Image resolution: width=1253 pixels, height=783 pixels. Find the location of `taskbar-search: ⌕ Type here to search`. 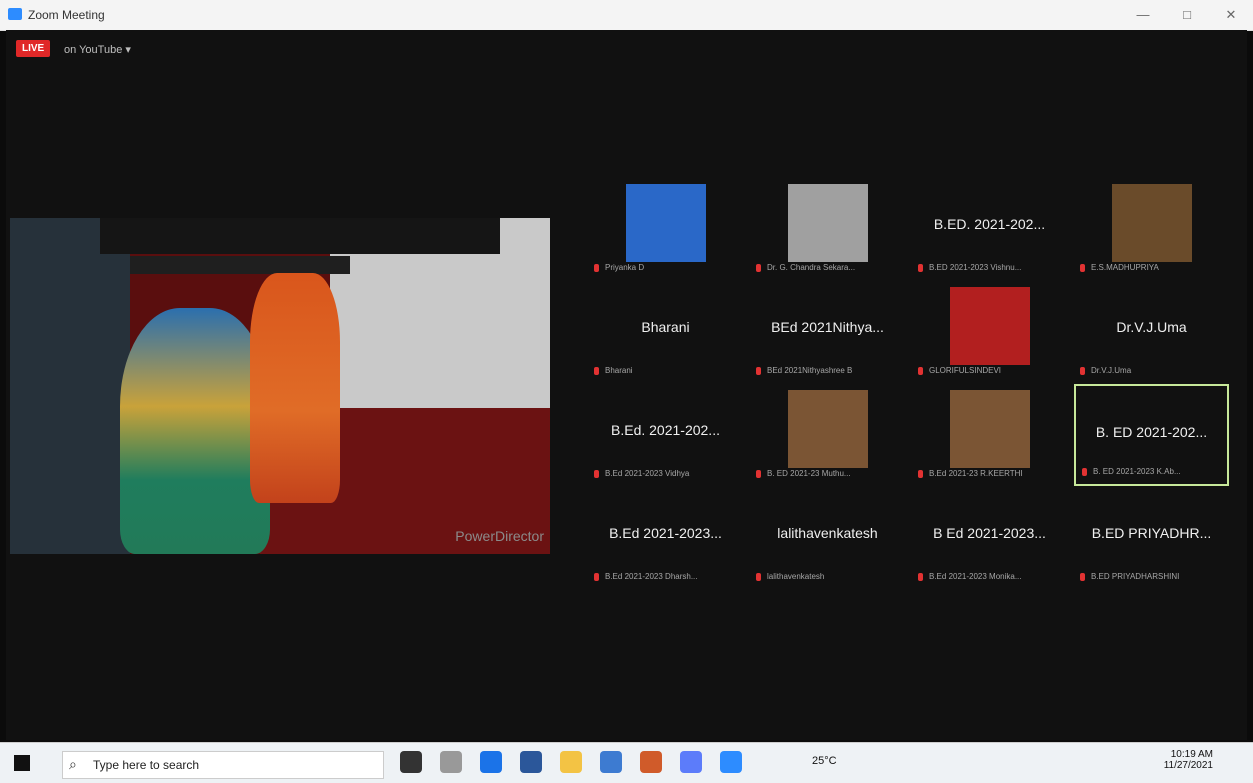

taskbar-search: ⌕ Type here to search is located at coordinates (223, 765).